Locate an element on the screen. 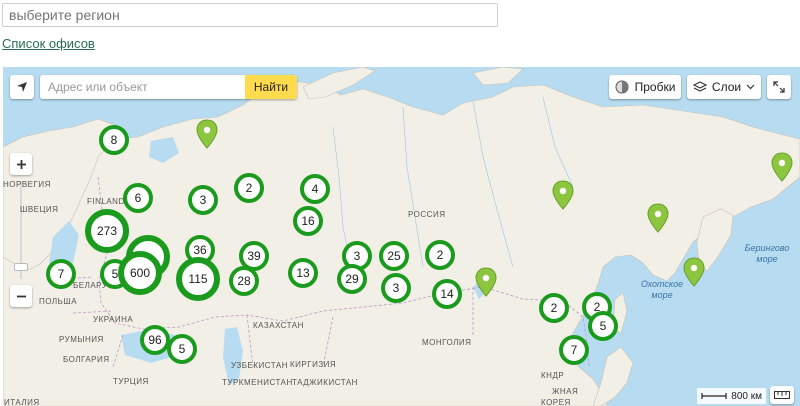 Image resolution: width=800 pixels, height=406 pixels. country-label: БОЛГАРИЯ is located at coordinates (86, 359).